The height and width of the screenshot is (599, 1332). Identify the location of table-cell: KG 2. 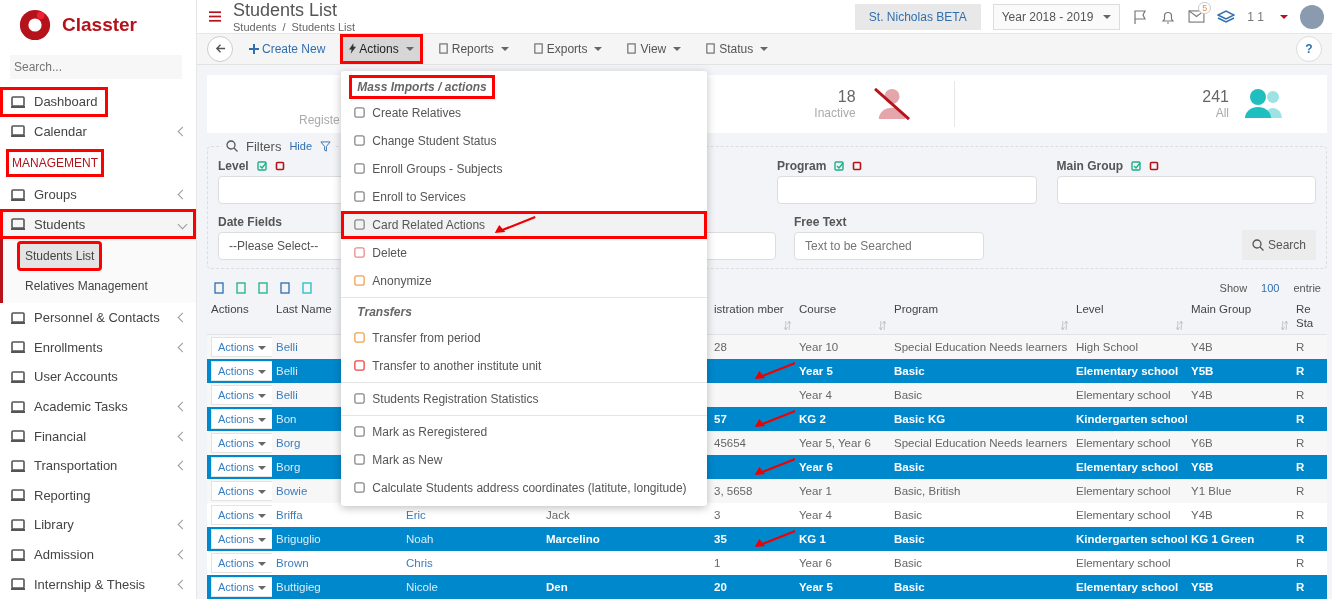
(812, 419).